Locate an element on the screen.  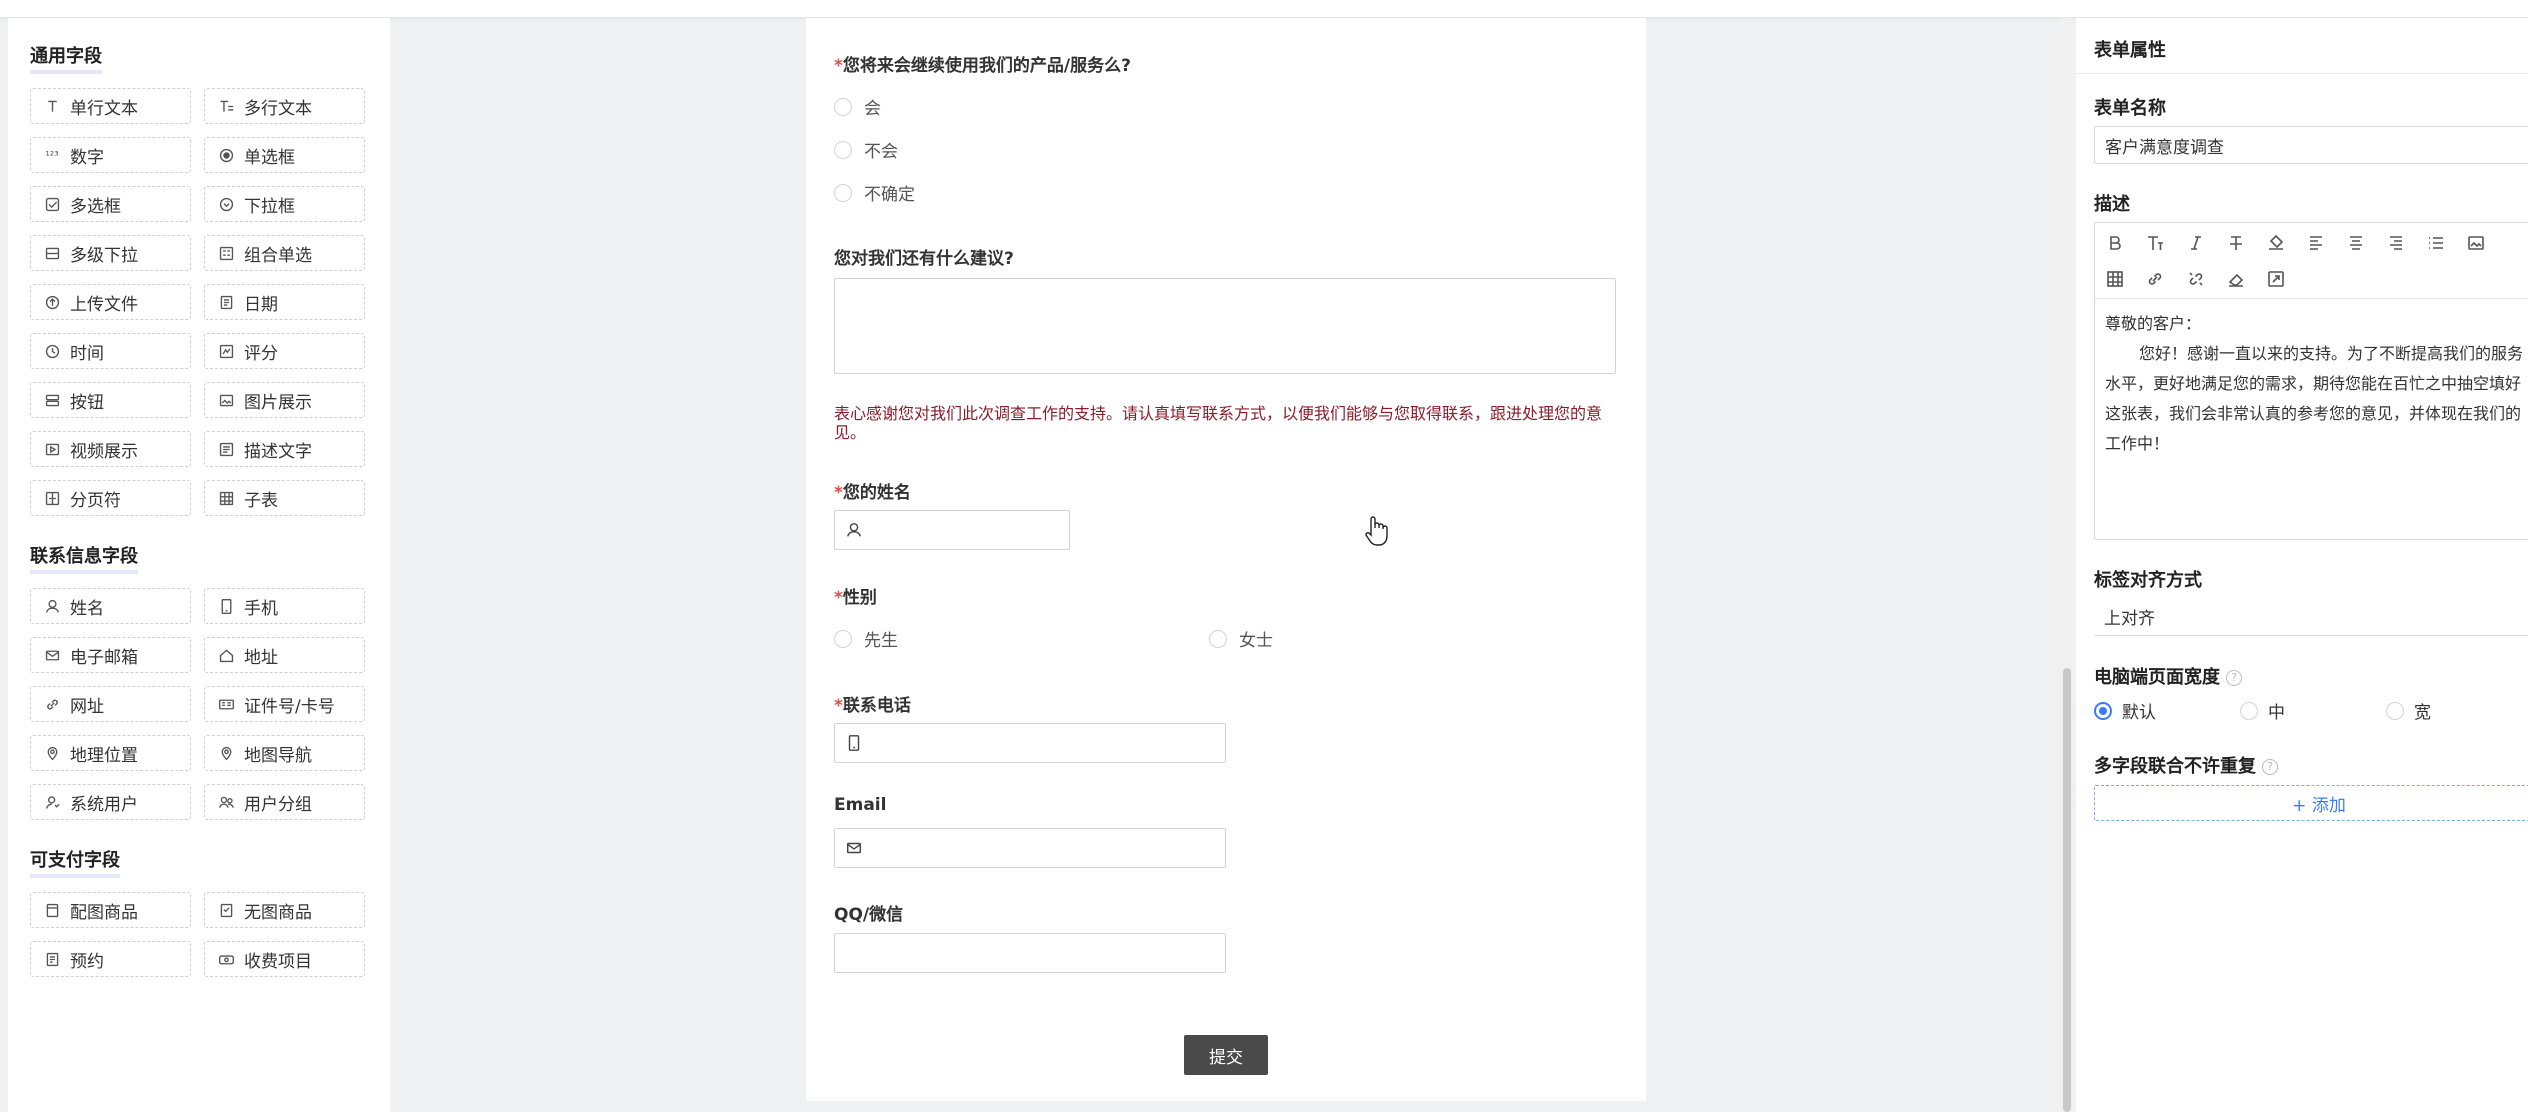
width-option-default: 默认 is located at coordinates (2125, 710).